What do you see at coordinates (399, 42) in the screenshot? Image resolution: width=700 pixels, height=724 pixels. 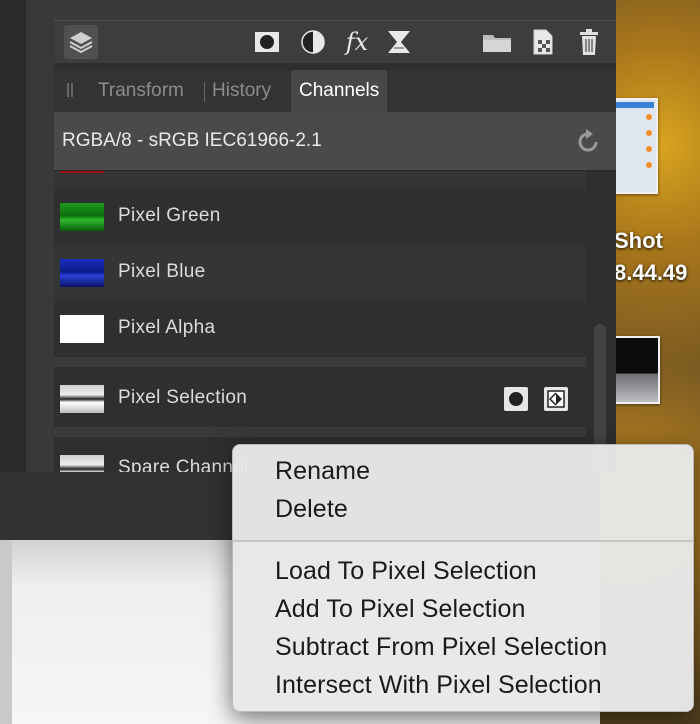 I see `live-filter-icon` at bounding box center [399, 42].